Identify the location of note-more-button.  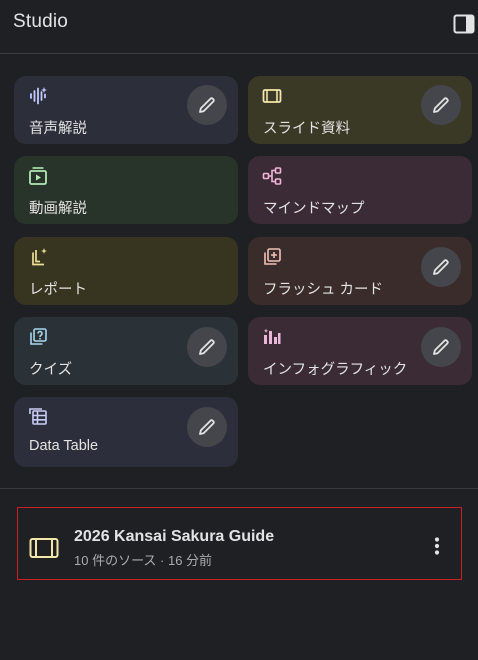
(437, 546).